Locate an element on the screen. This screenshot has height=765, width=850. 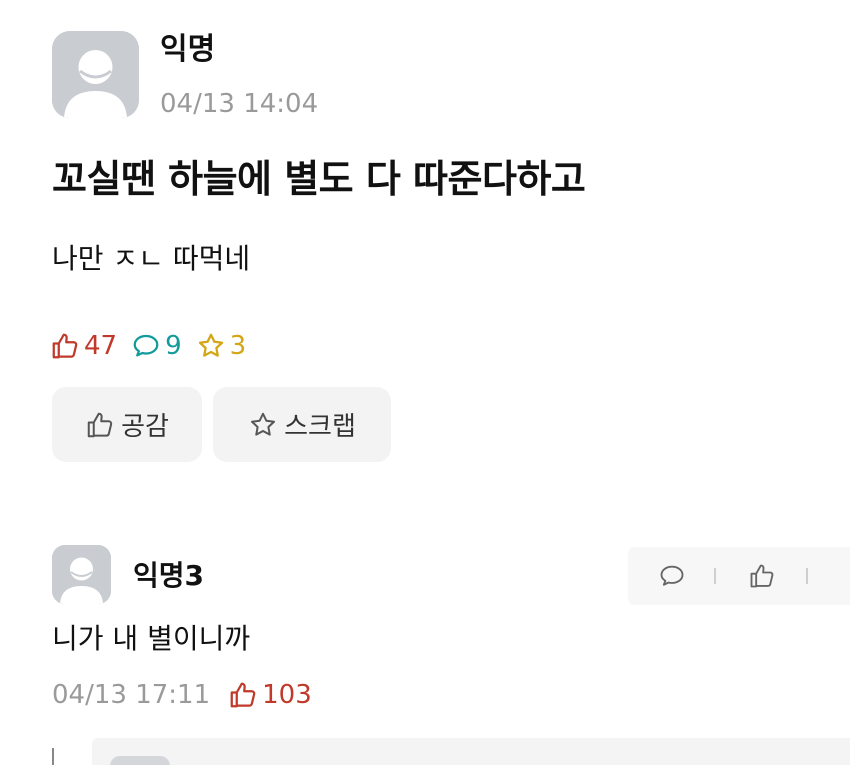
empathy-button: 공감 is located at coordinates (127, 424).